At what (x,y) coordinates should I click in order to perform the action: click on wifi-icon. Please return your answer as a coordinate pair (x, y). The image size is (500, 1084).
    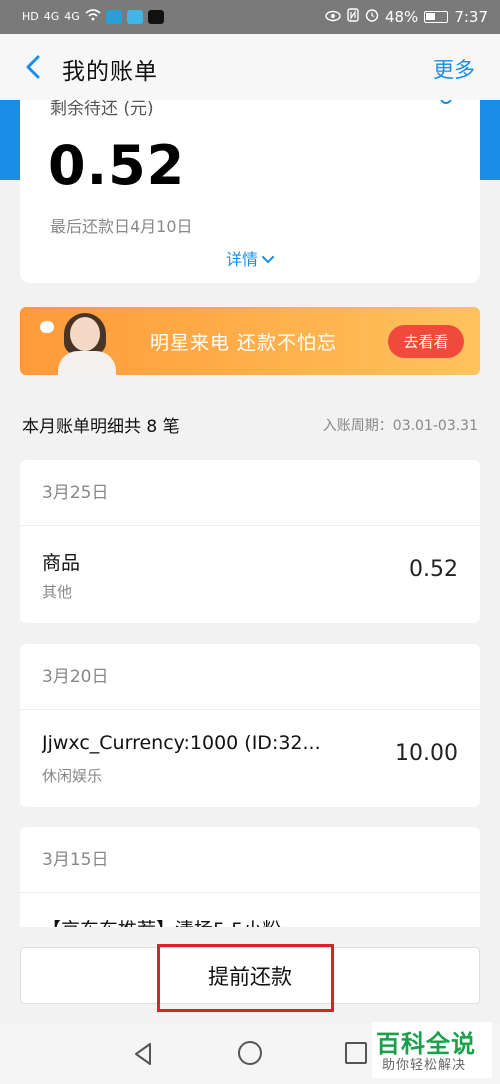
    Looking at the image, I should click on (93, 17).